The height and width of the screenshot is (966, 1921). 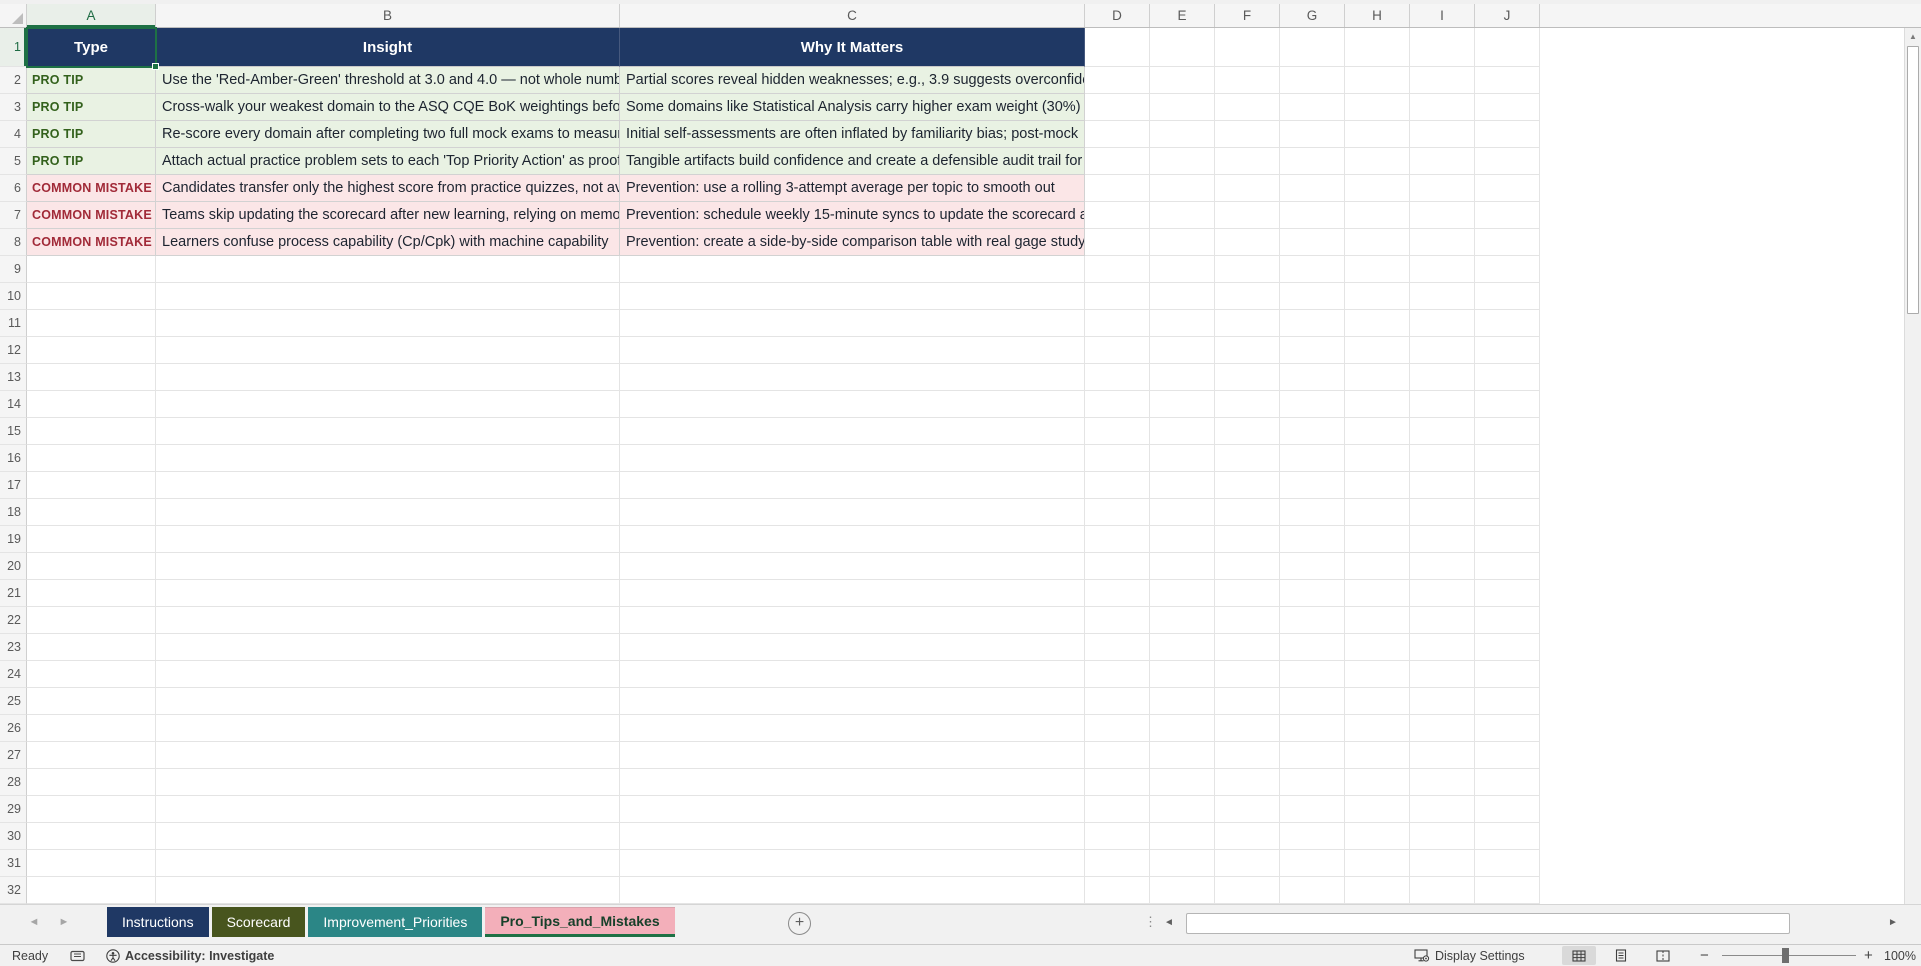 I want to click on row-header-28: 28, so click(x=13, y=782).